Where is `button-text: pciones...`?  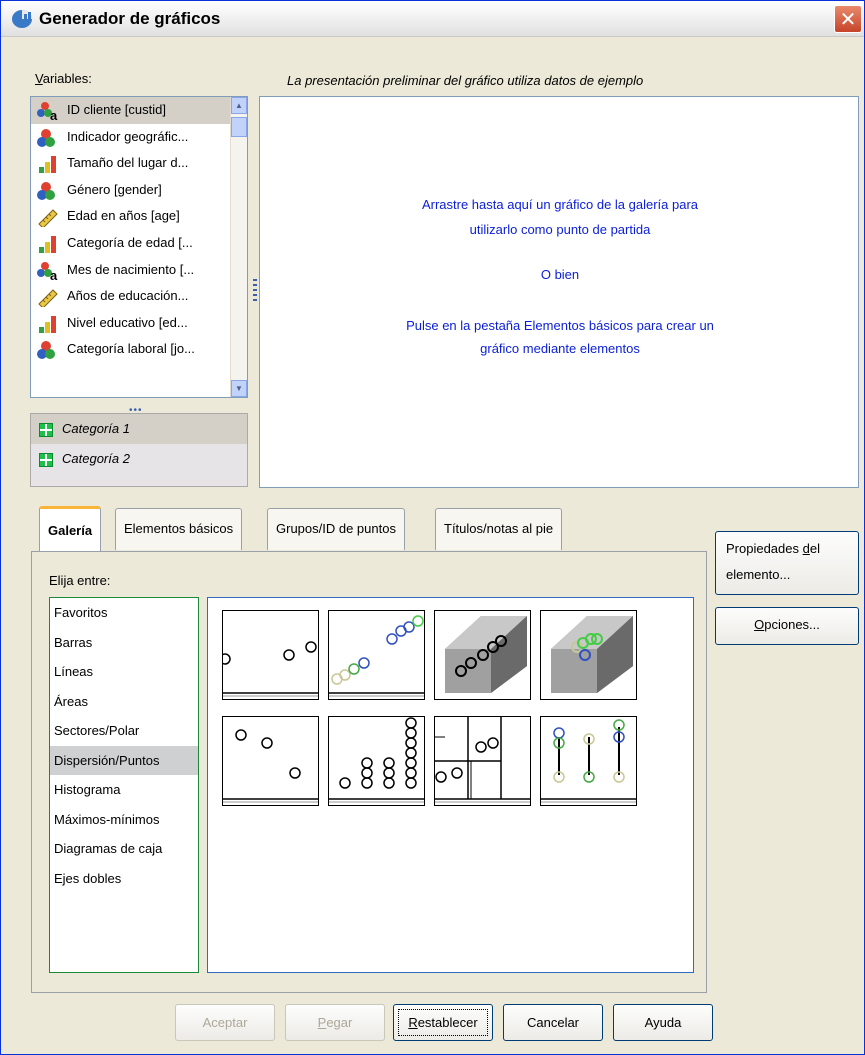 button-text: pciones... is located at coordinates (792, 624).